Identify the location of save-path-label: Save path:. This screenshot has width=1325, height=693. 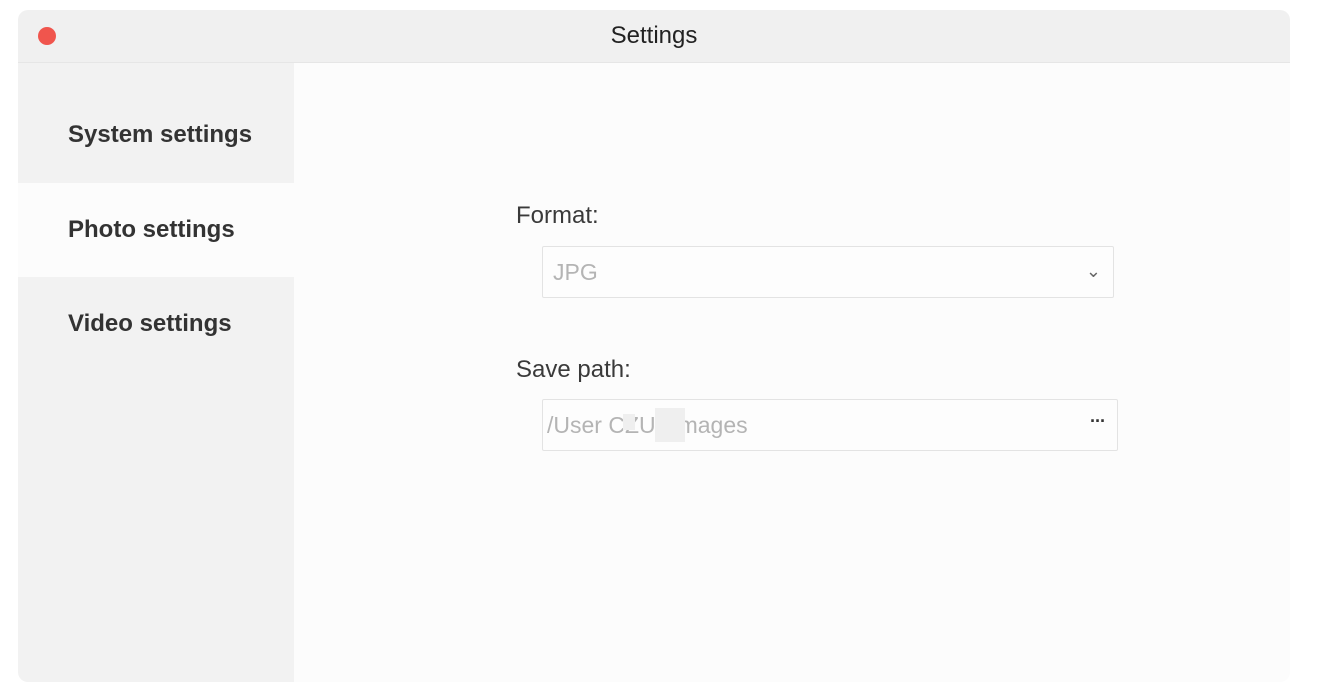
(573, 369).